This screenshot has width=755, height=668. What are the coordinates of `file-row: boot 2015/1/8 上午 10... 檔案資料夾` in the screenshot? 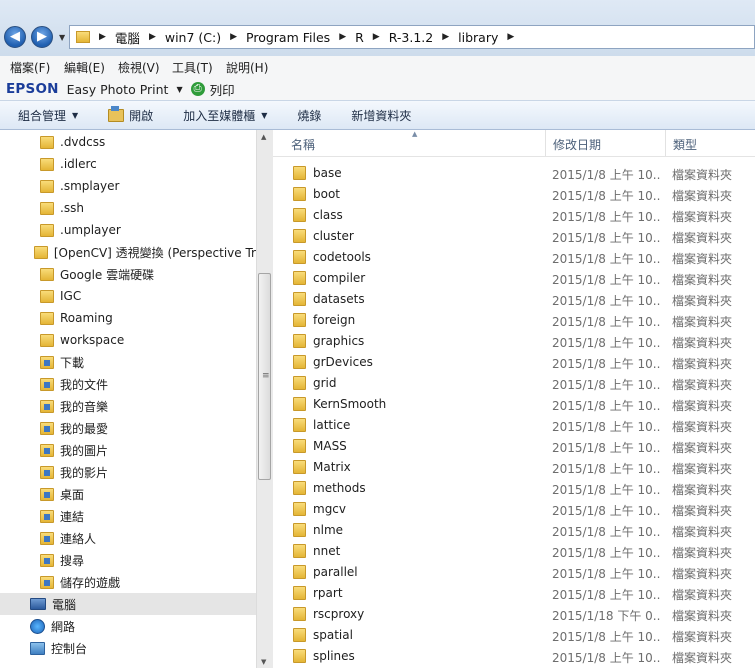 It's located at (514, 194).